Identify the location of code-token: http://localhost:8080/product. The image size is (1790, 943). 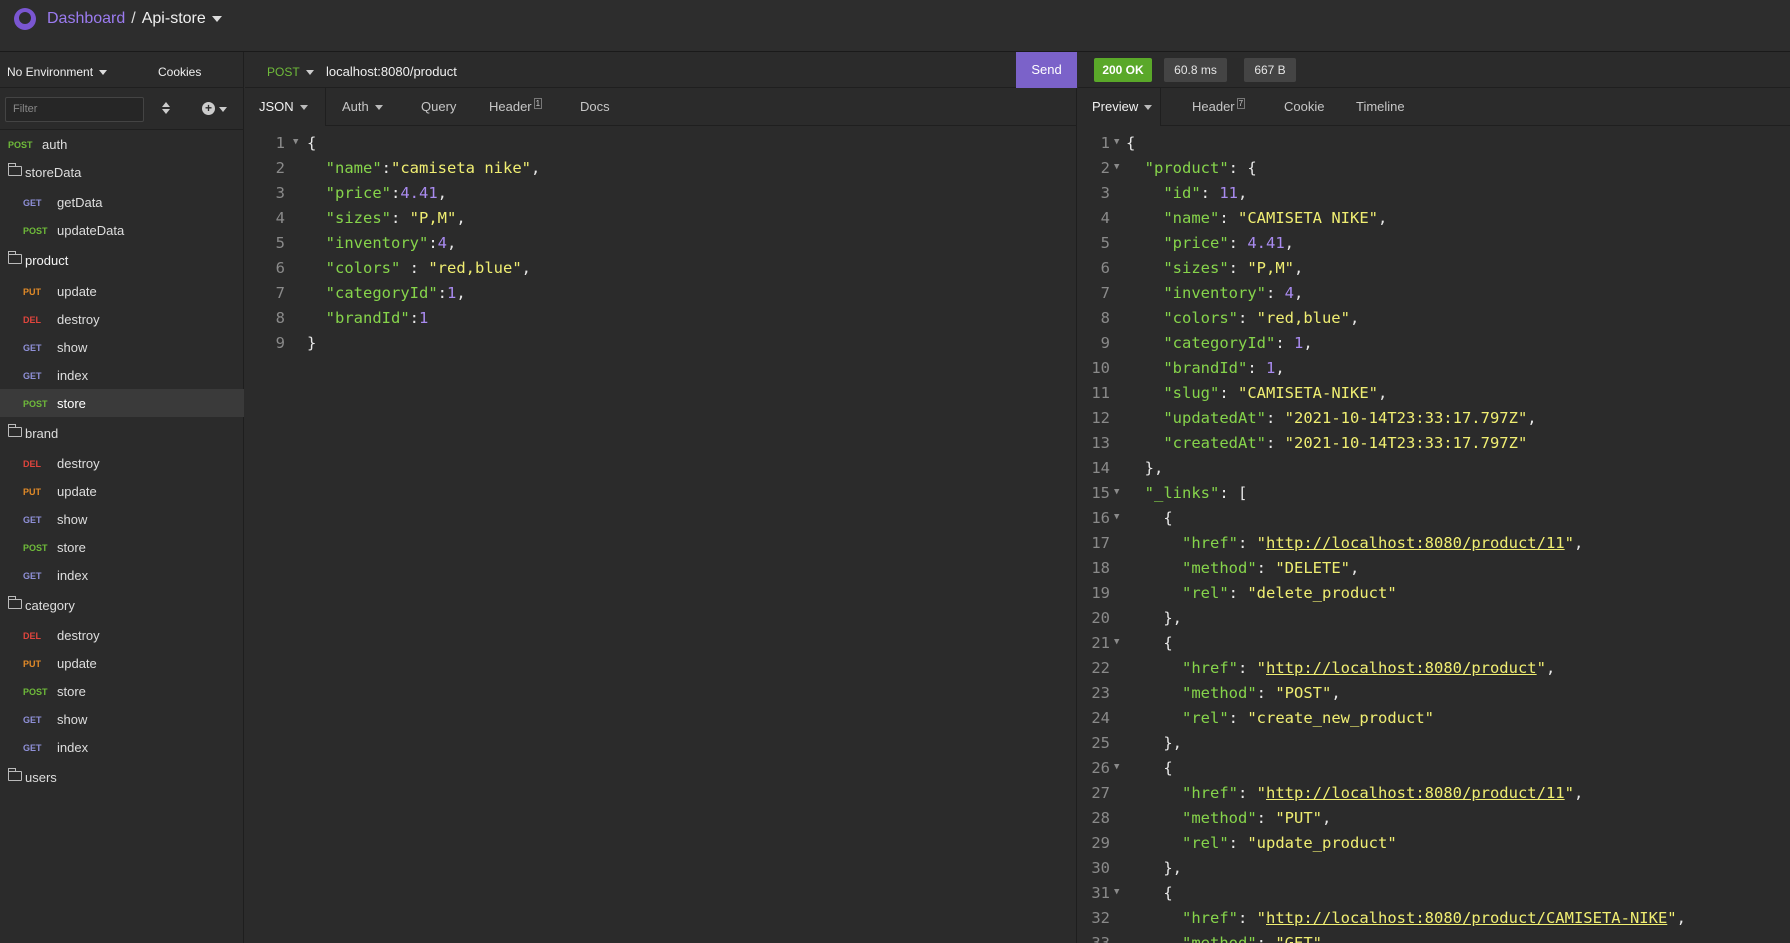
(1401, 668).